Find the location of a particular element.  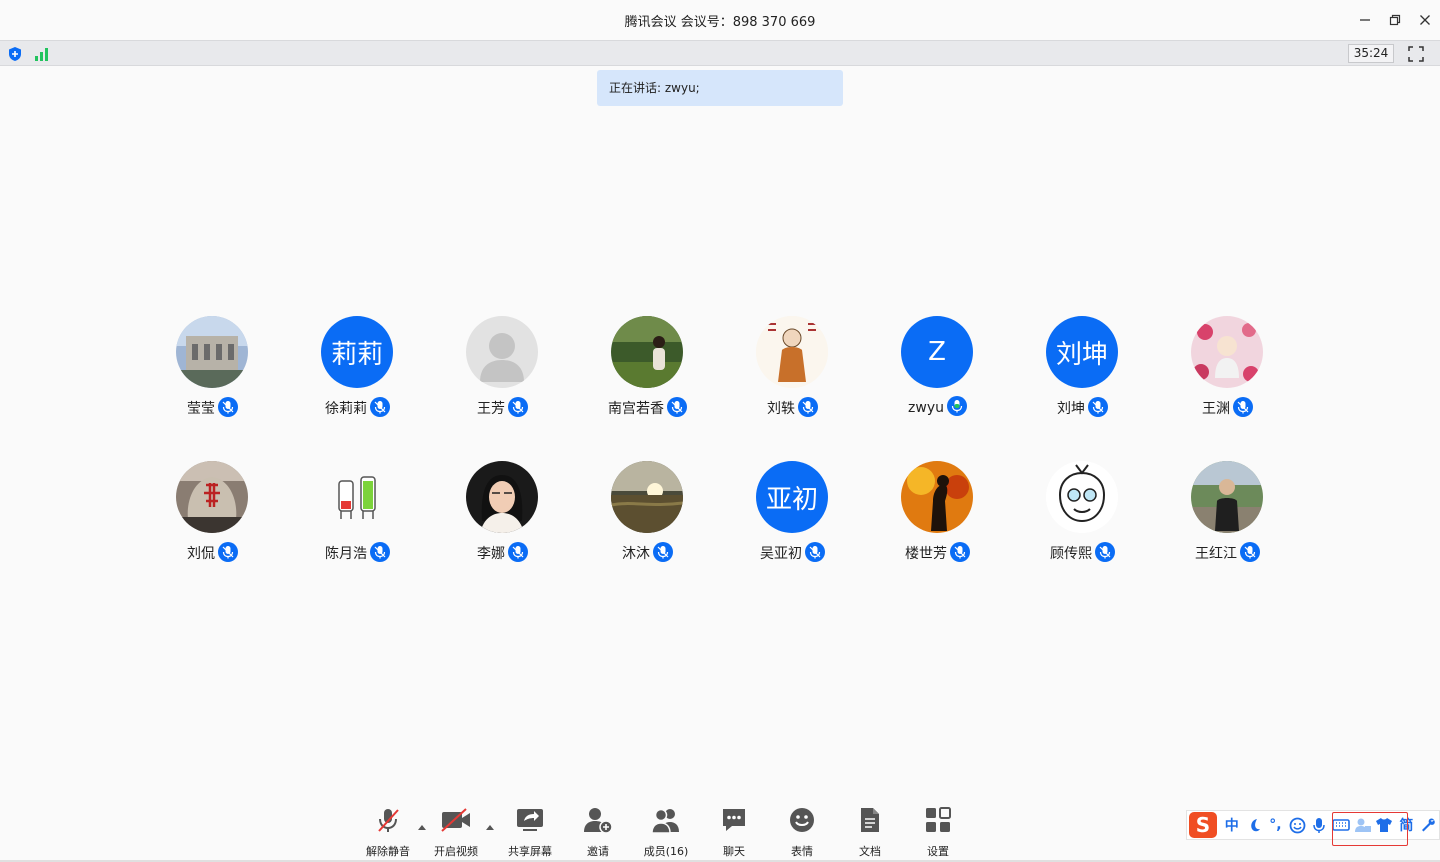

bottom-toolbar: 解除静音 开启视频 共享屏幕 邀请 成员(16) 聊天 表情 文档 设置 is located at coordinates (665, 831).